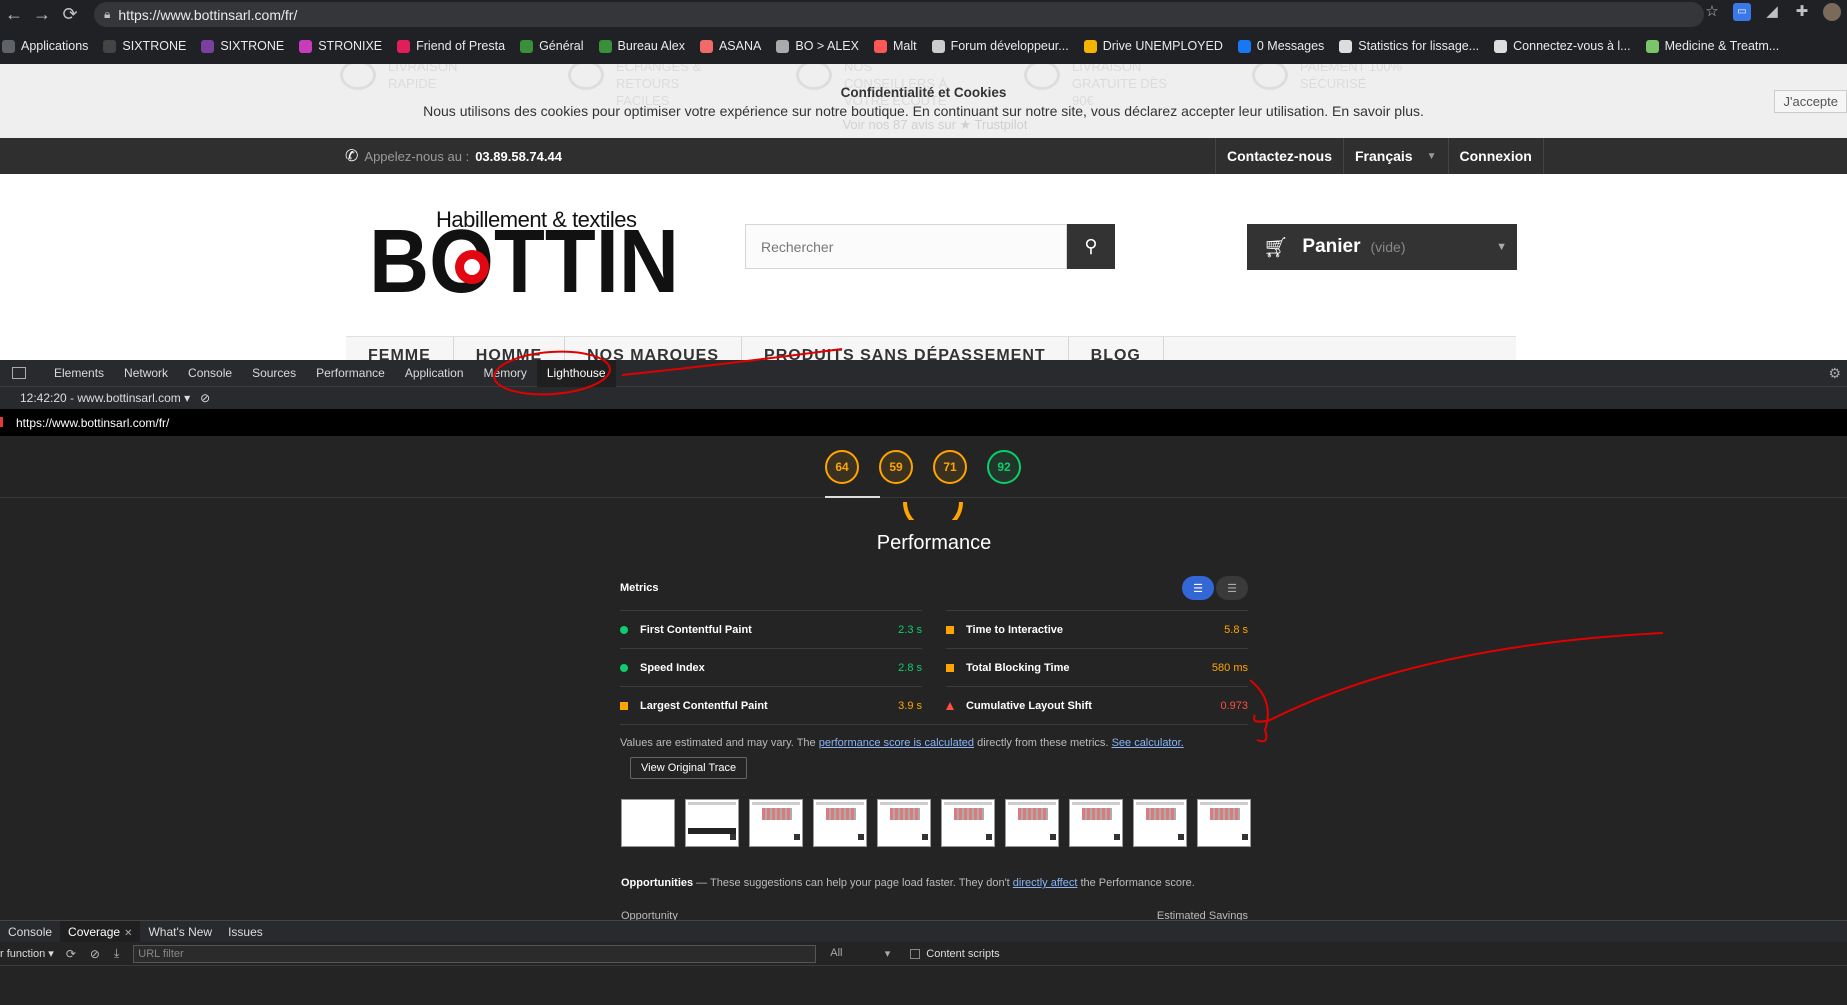 The height and width of the screenshot is (1005, 1847). I want to click on calculator-link: See calculator., so click(1148, 743).